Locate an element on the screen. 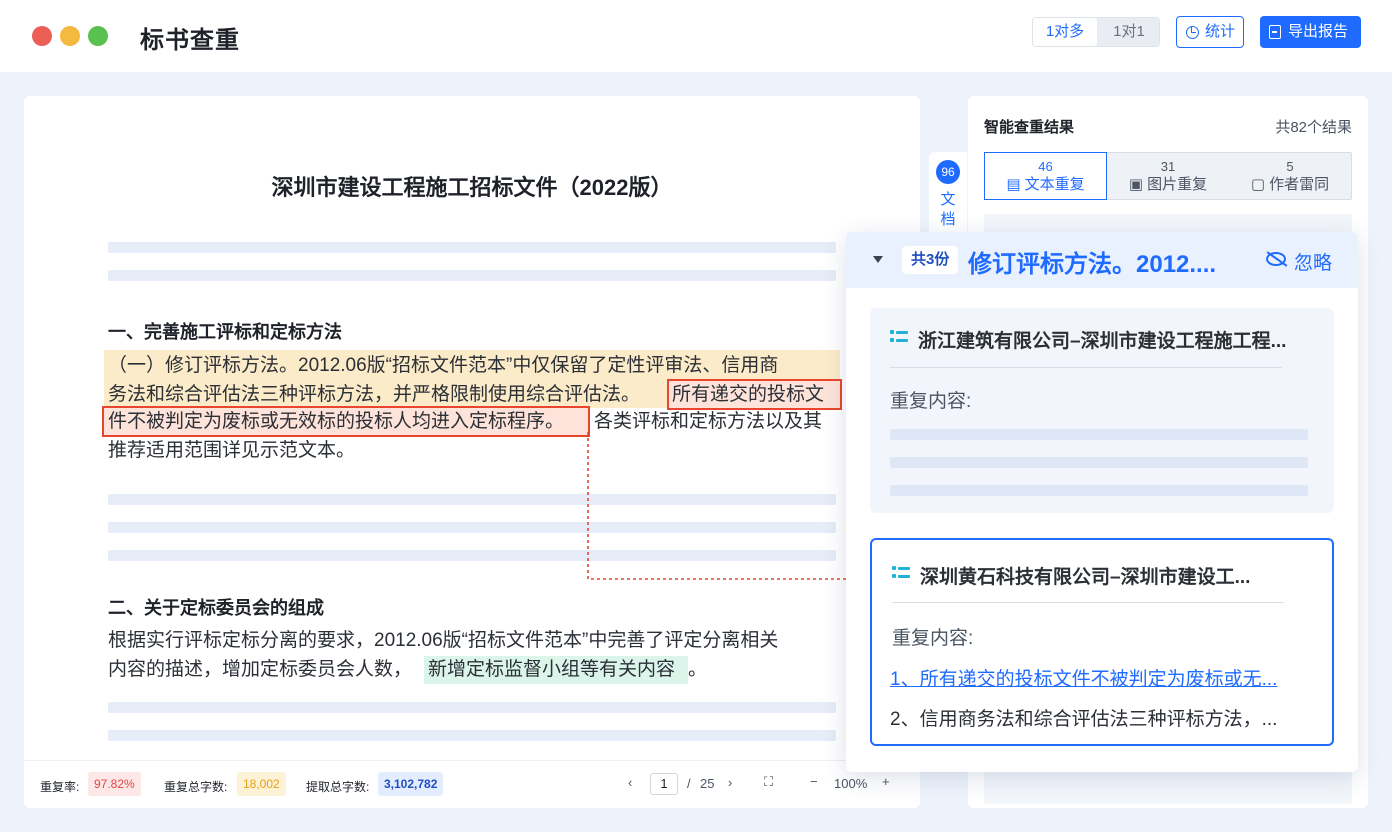 The height and width of the screenshot is (832, 1392). side-tab-badge: 96 is located at coordinates (948, 172).